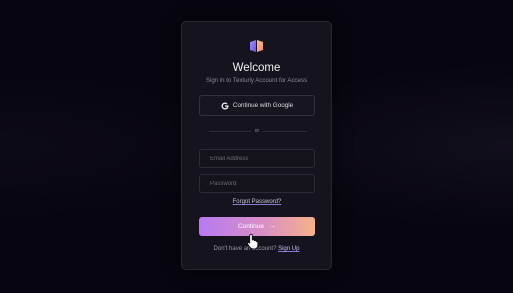 The image size is (513, 293). Describe the element at coordinates (256, 68) in the screenshot. I see `welcome-title: Welcome` at that location.